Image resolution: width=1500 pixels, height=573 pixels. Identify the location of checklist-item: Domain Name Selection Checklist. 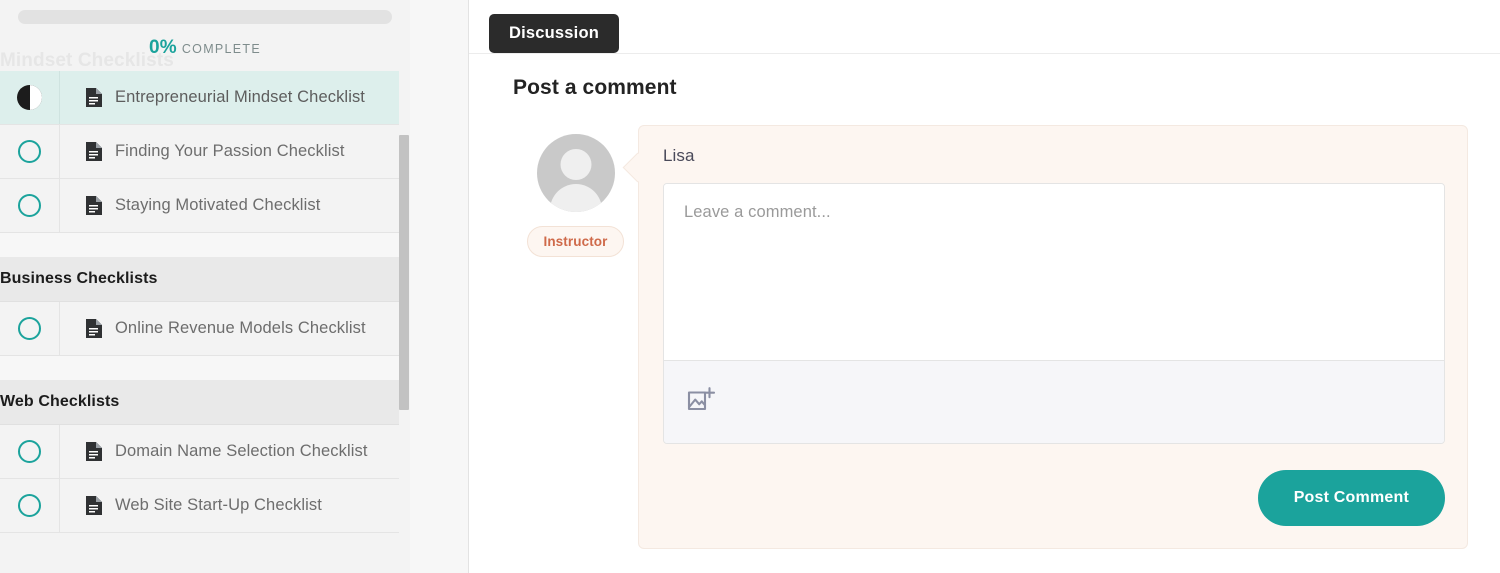
(205, 452).